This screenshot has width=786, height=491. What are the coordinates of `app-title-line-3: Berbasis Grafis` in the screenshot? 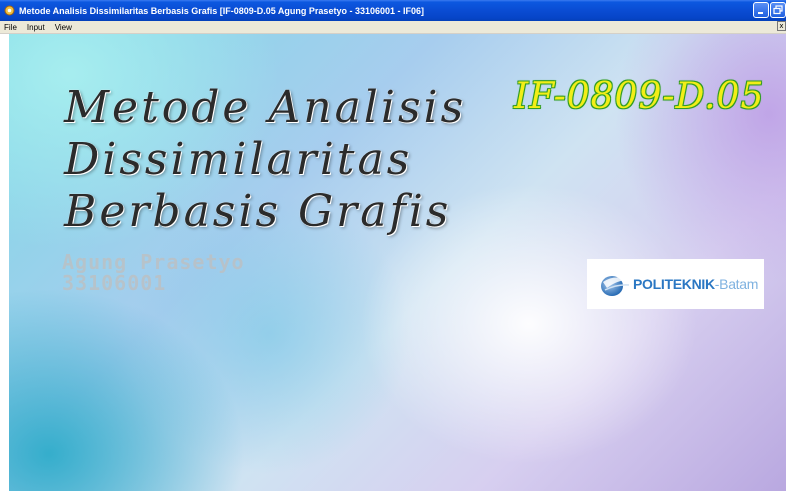 It's located at (258, 211).